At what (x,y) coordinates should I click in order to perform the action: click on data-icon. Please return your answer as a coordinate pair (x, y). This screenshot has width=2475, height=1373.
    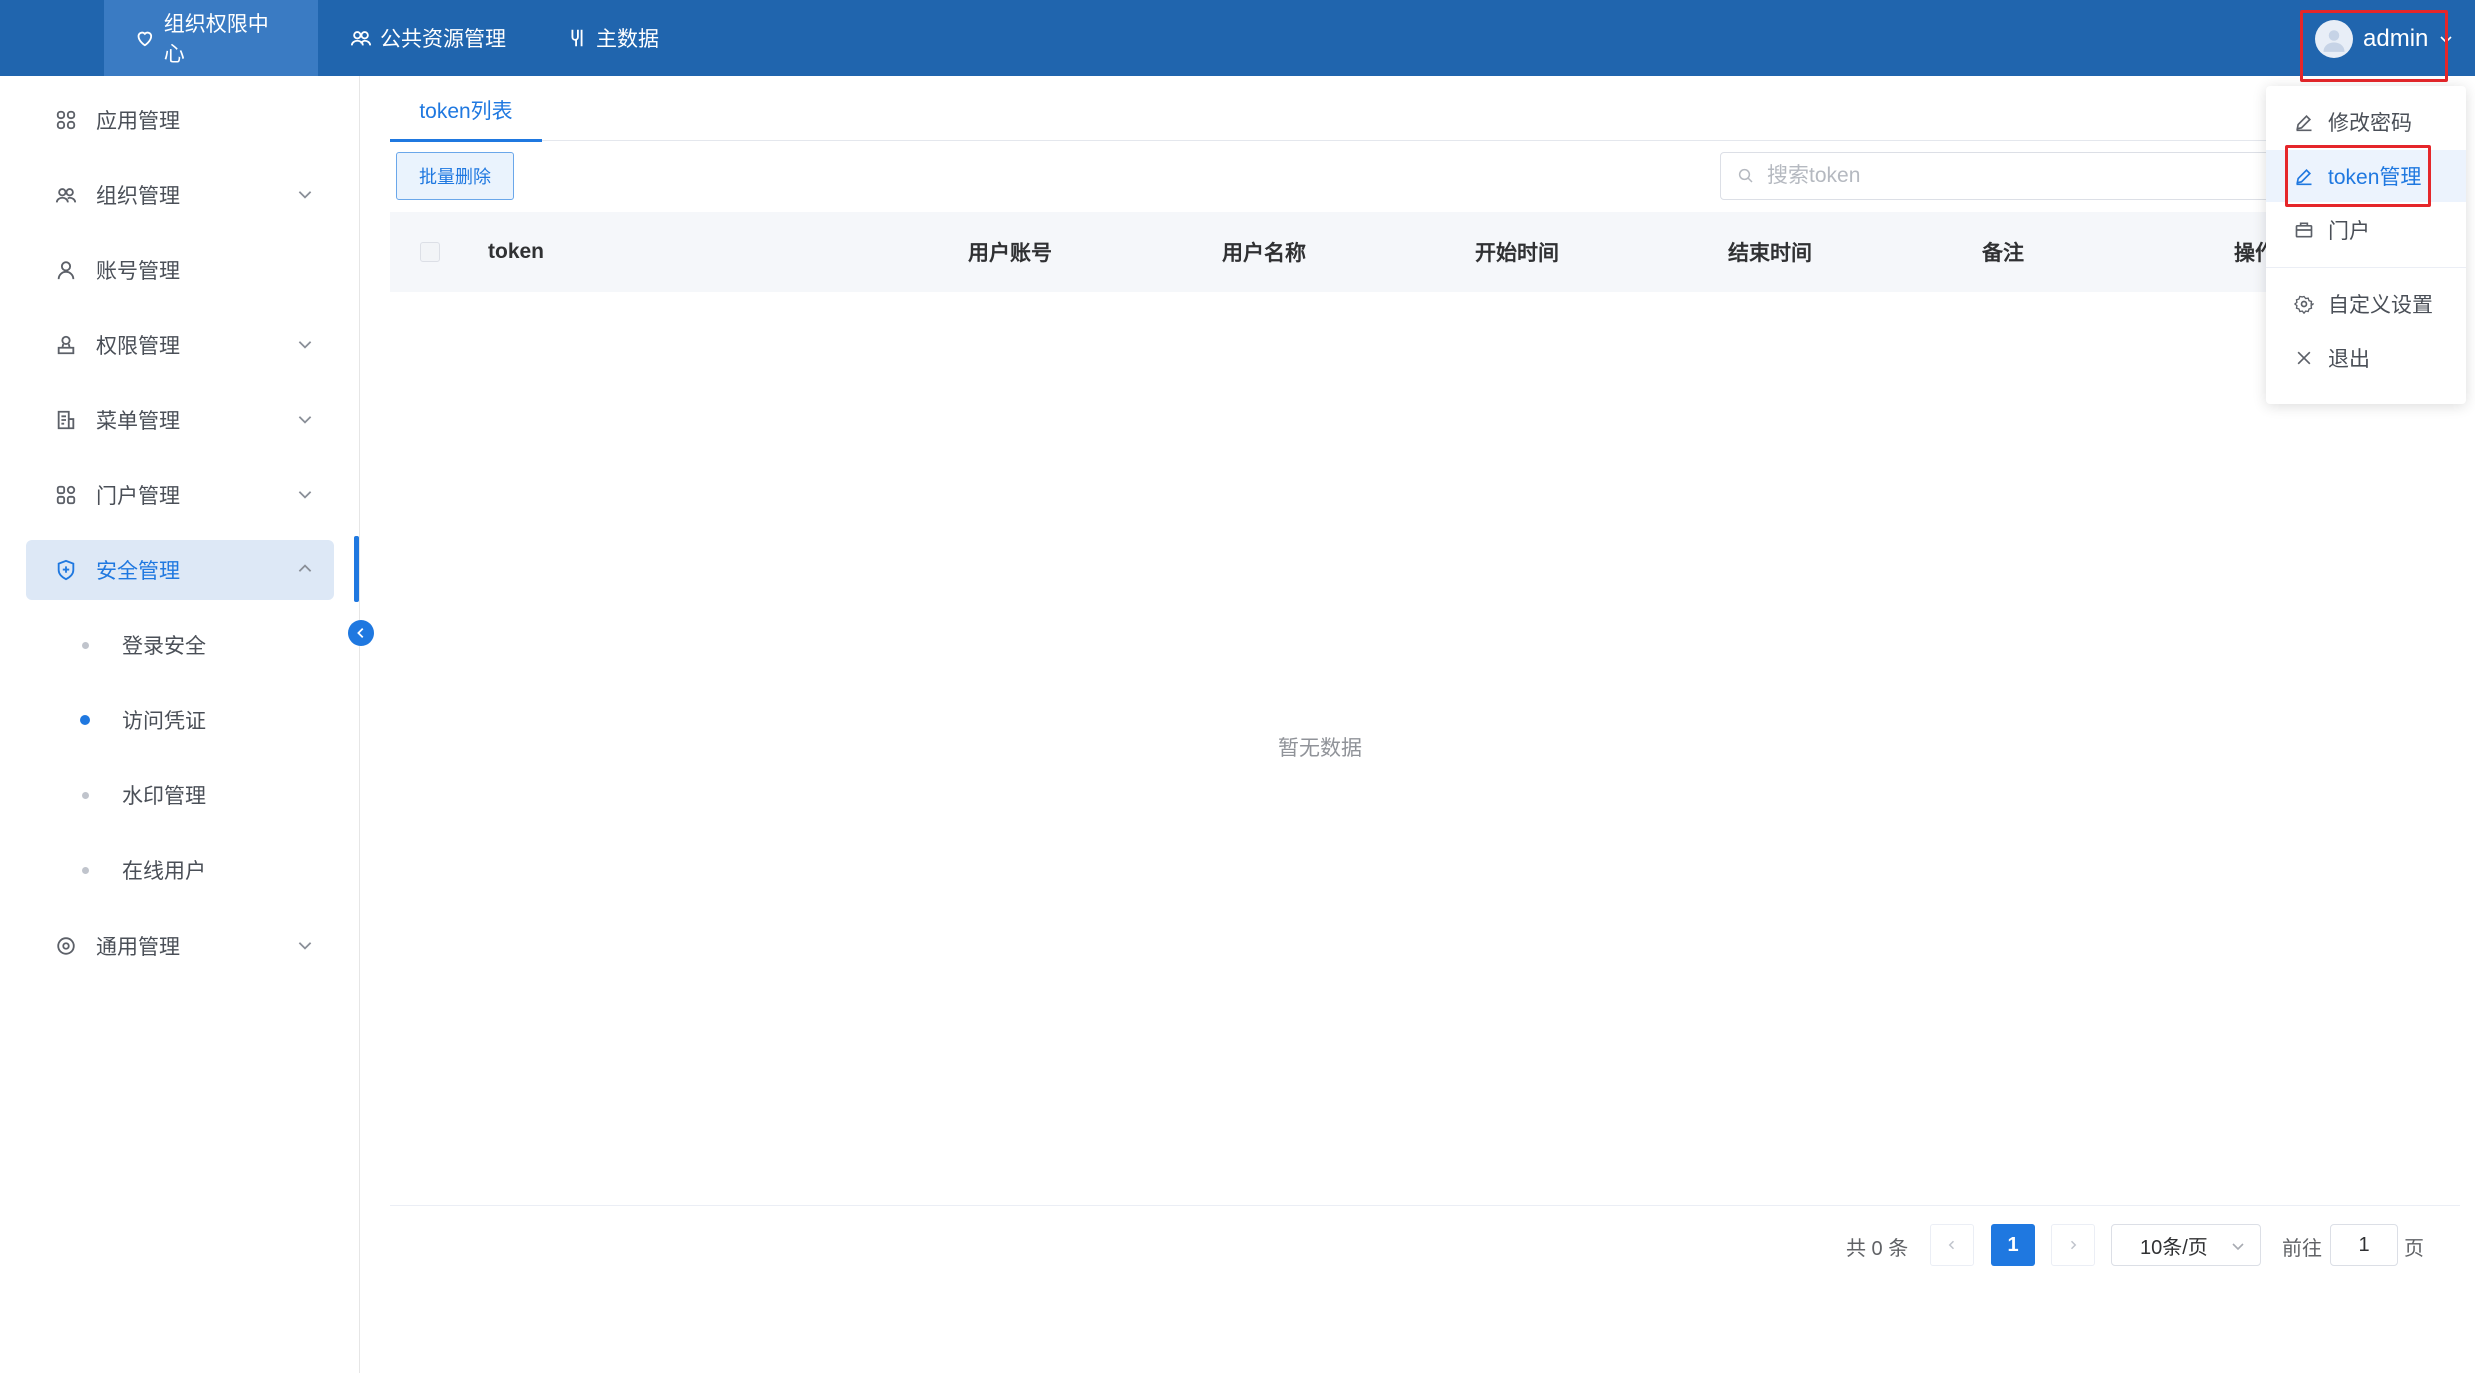
    Looking at the image, I should click on (577, 38).